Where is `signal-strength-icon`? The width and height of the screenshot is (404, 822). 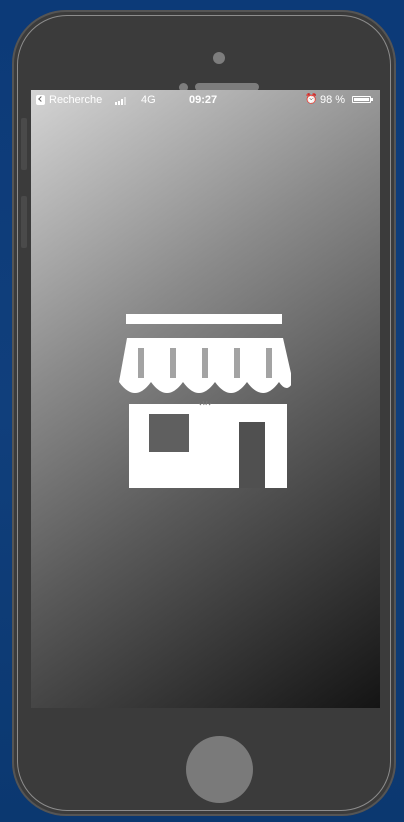 signal-strength-icon is located at coordinates (122, 101).